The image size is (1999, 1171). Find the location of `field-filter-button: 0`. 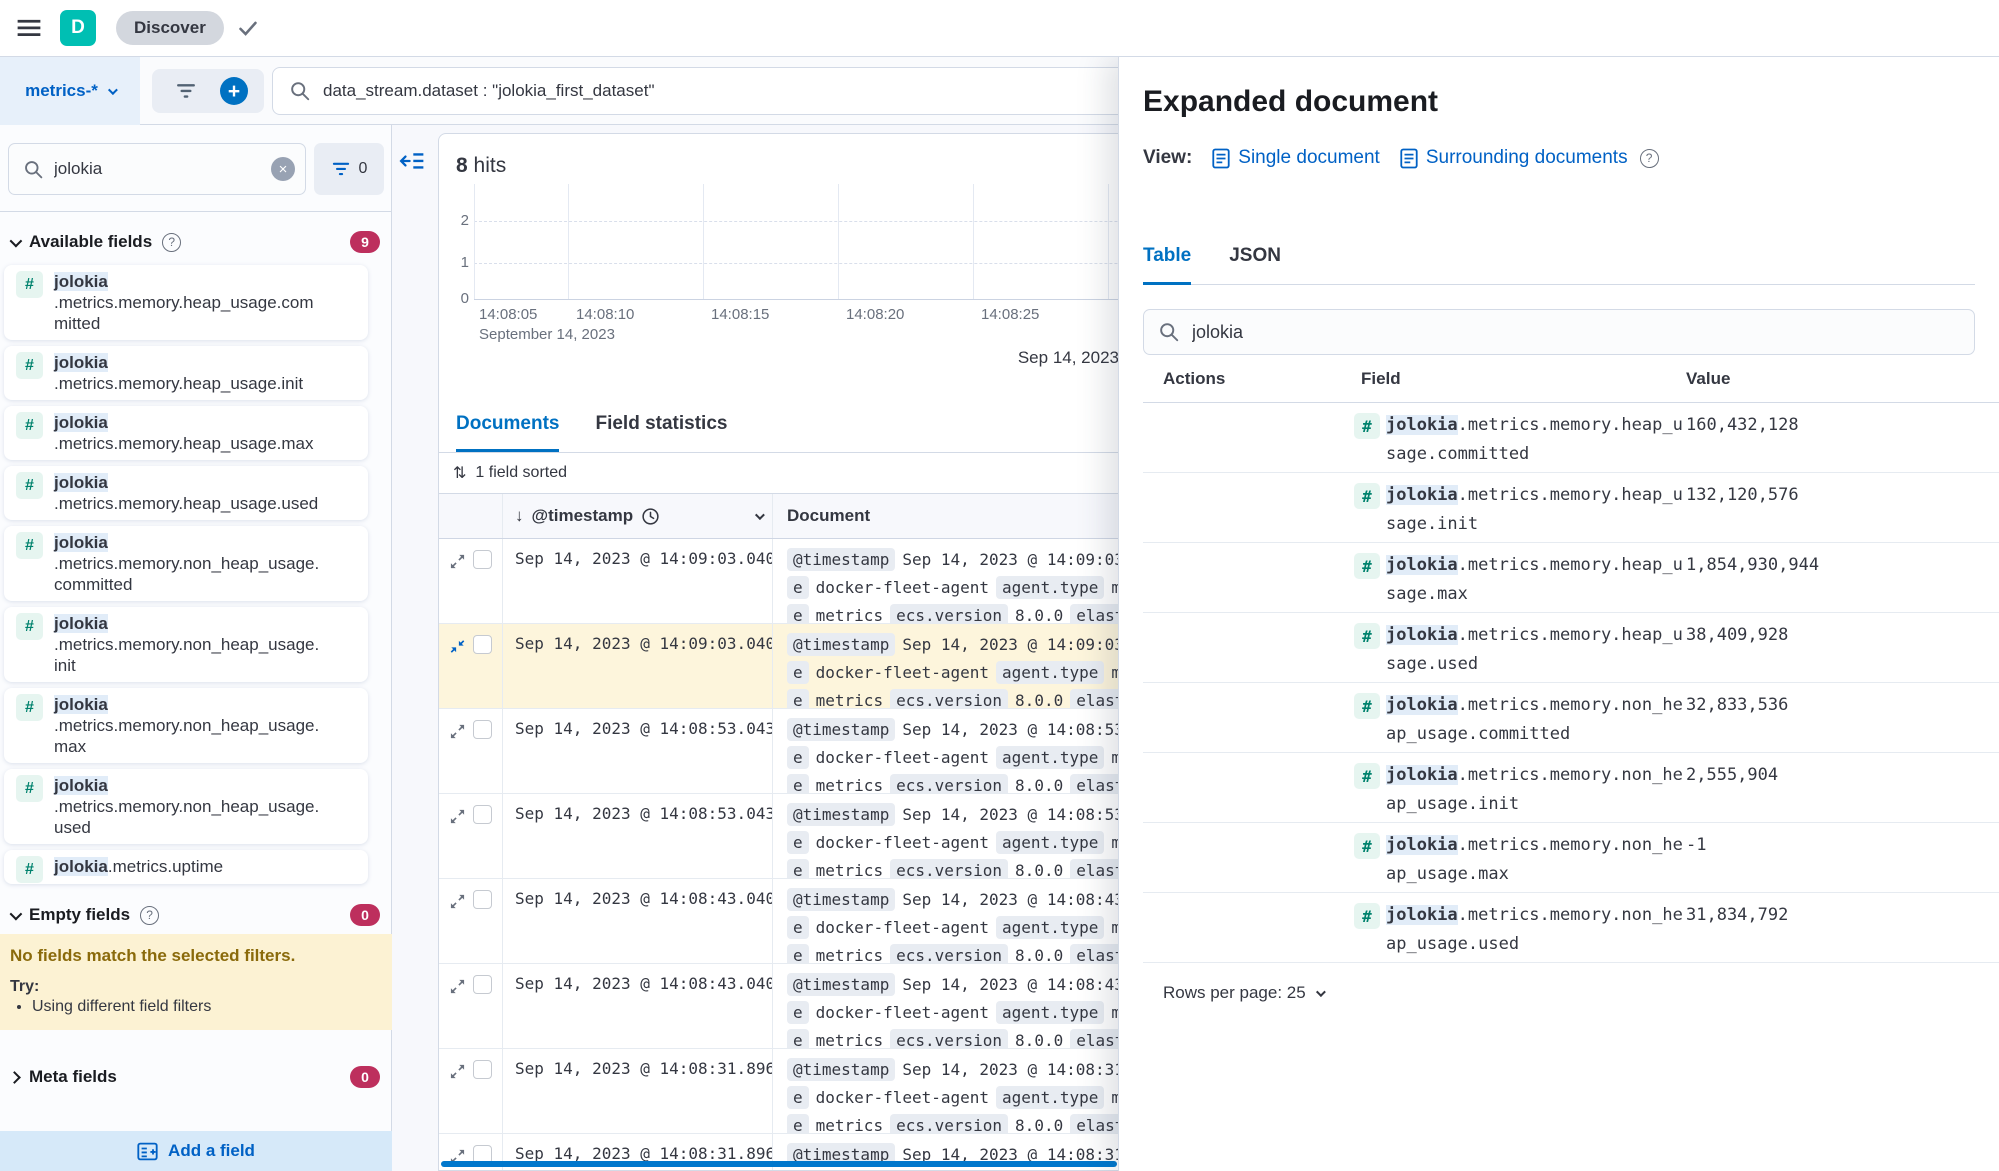

field-filter-button: 0 is located at coordinates (349, 169).